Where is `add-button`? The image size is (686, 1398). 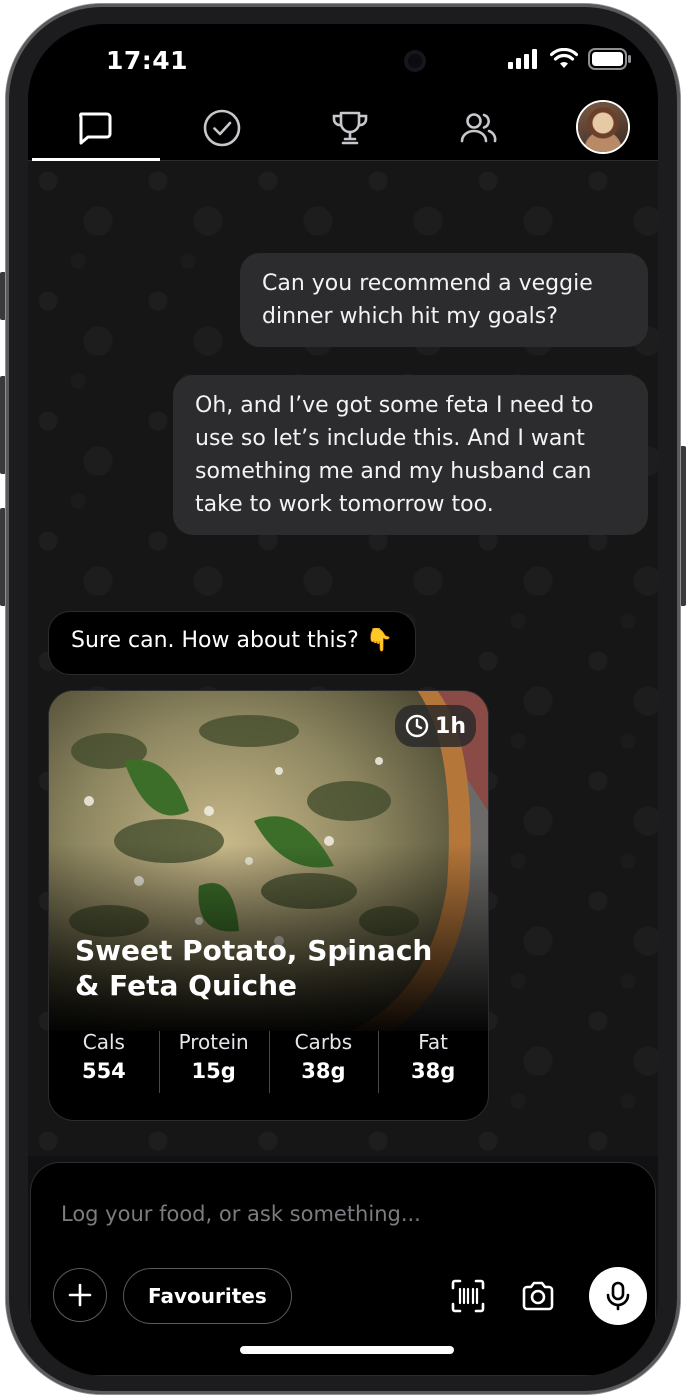 add-button is located at coordinates (80, 1295).